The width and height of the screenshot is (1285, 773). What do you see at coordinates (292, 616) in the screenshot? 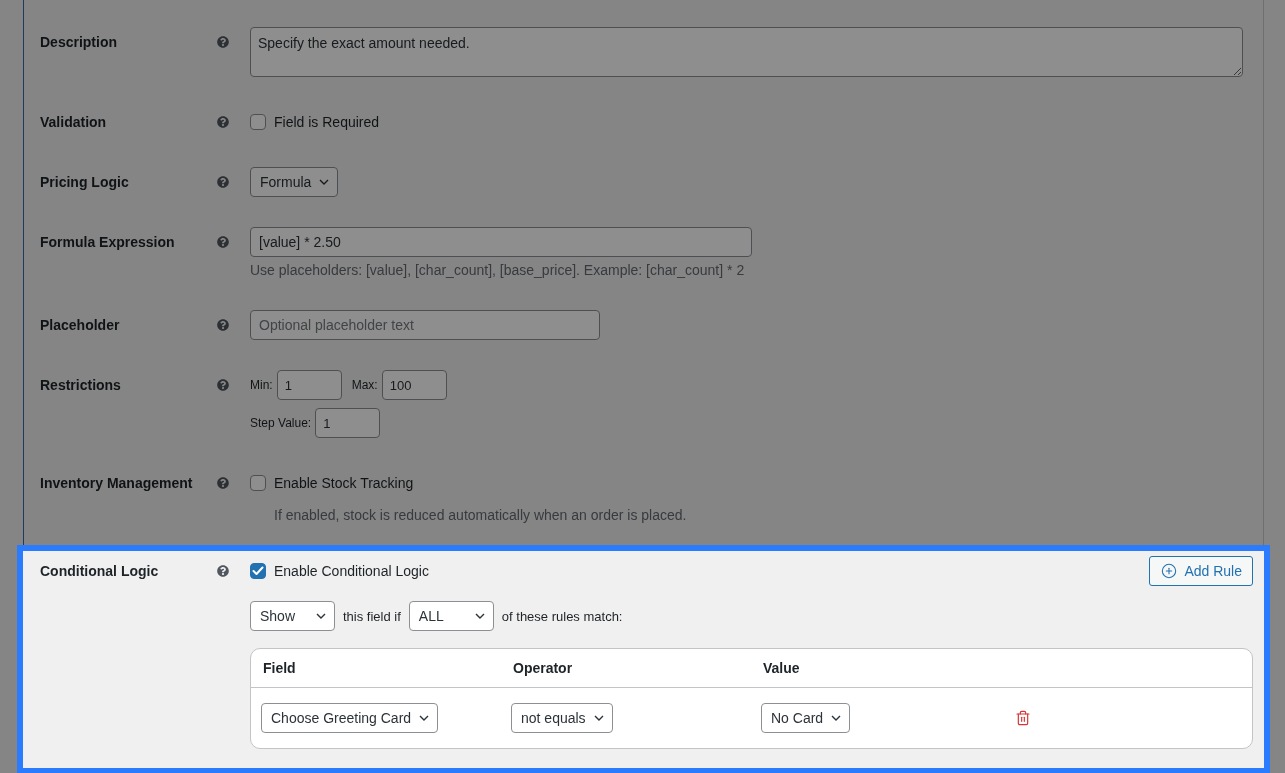
I see `dropdown: Show` at bounding box center [292, 616].